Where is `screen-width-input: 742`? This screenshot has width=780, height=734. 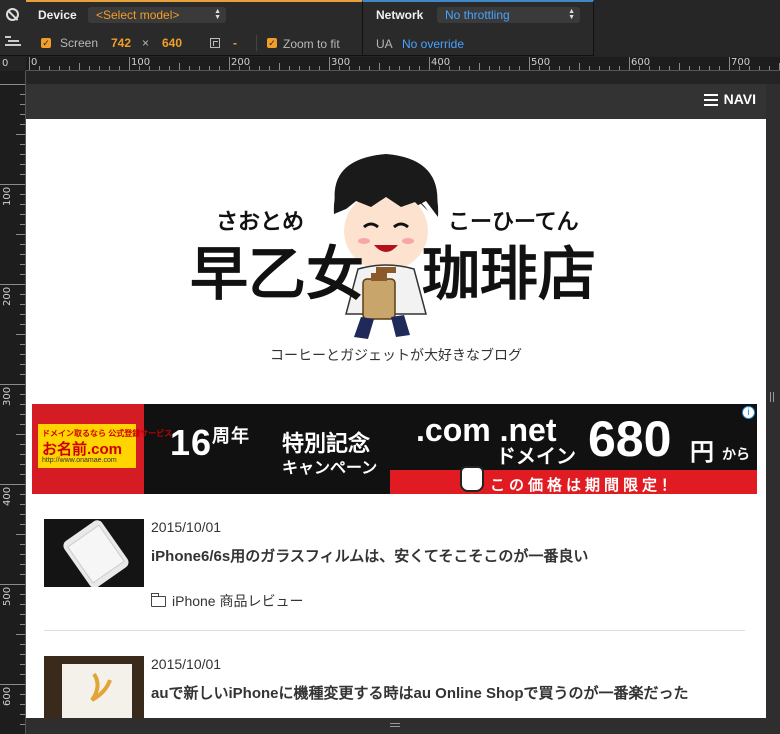 screen-width-input: 742 is located at coordinates (121, 43).